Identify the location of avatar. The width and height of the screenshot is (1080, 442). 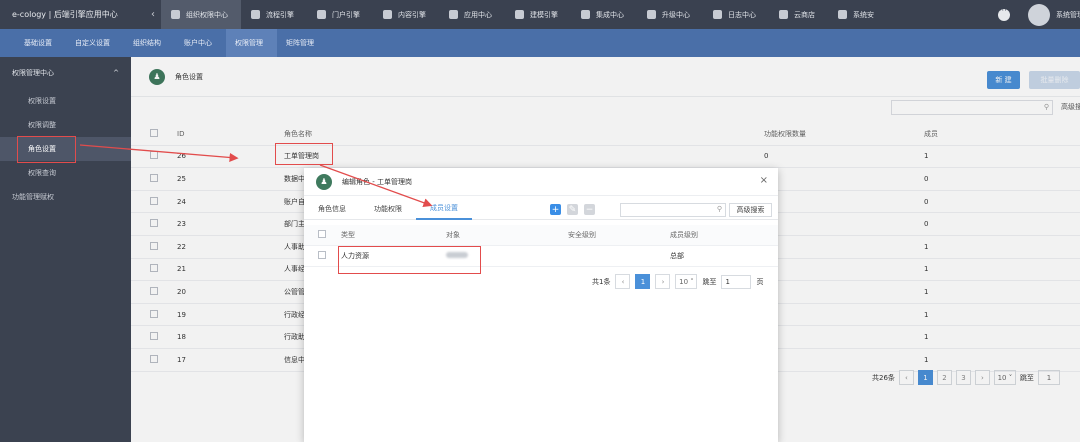
(1039, 14).